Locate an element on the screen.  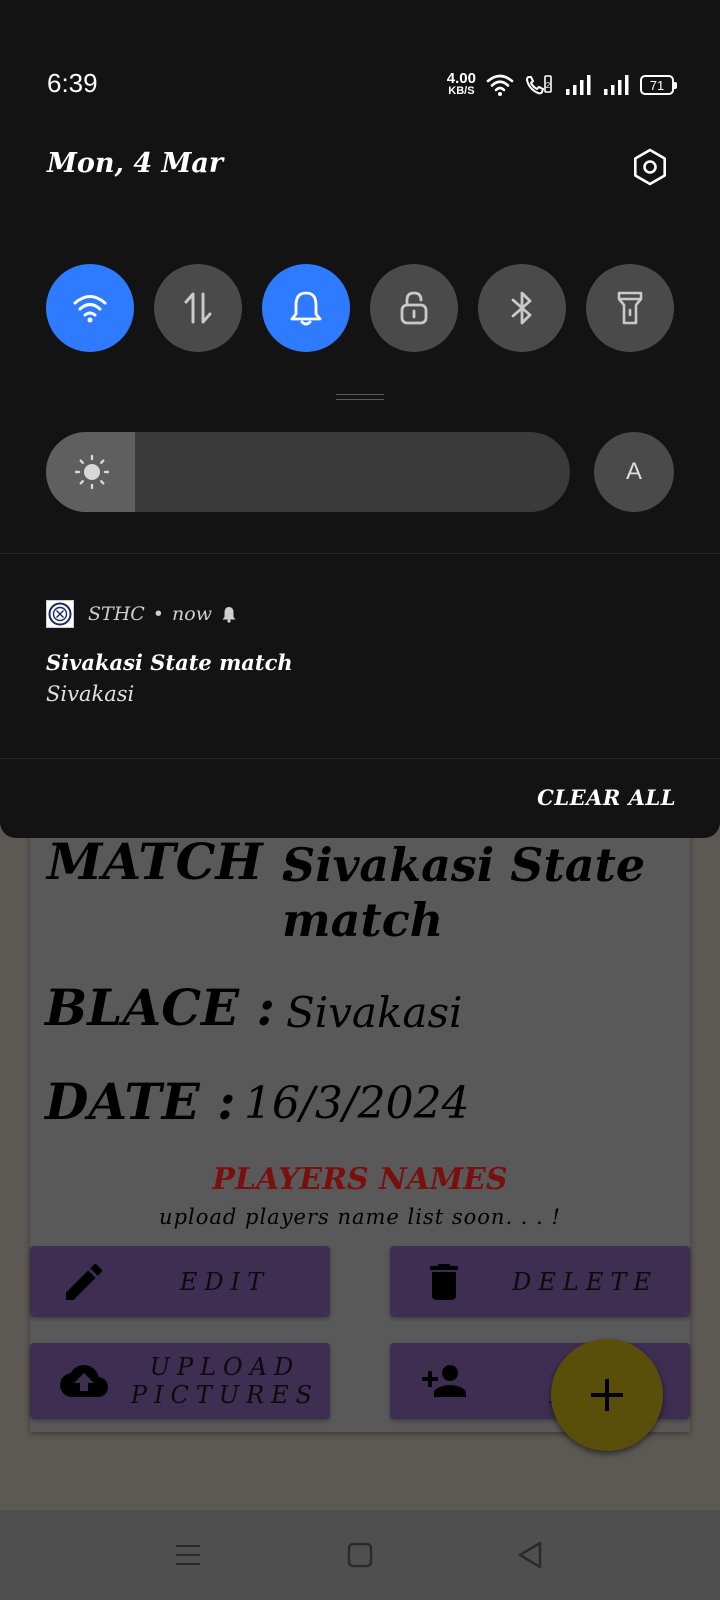
app-logo-icon is located at coordinates (60, 614).